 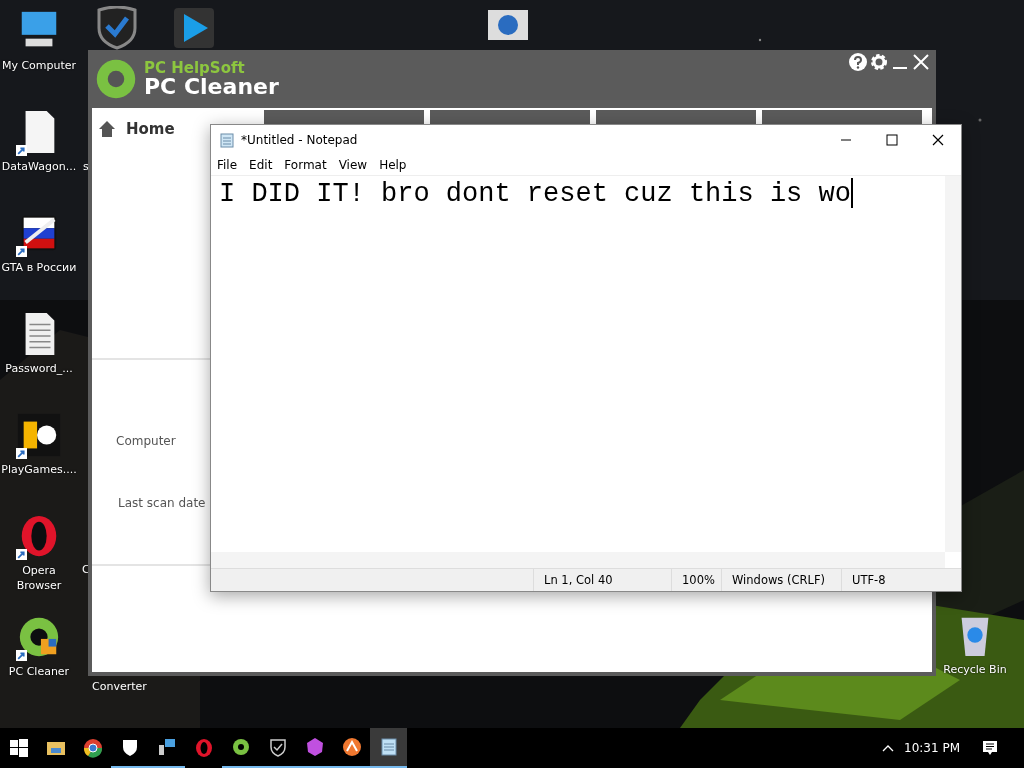 What do you see at coordinates (953, 364) in the screenshot?
I see `vertical-scrollbar` at bounding box center [953, 364].